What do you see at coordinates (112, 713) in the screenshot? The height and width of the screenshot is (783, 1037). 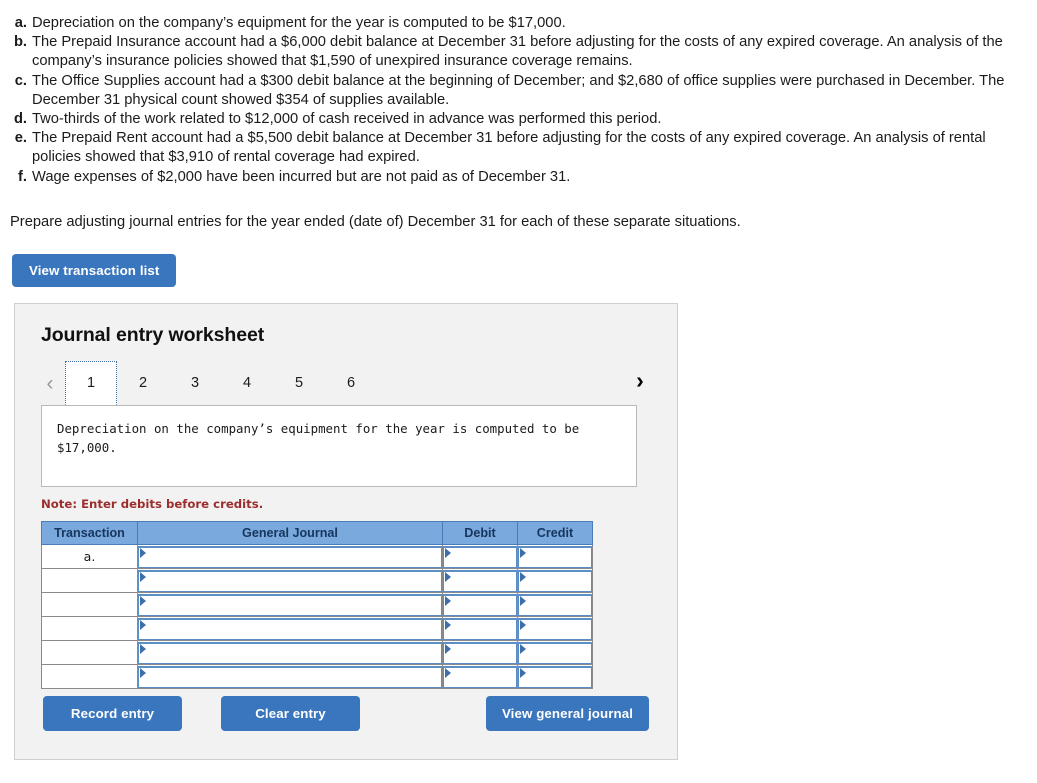 I see `record-entry-button: Record entry` at bounding box center [112, 713].